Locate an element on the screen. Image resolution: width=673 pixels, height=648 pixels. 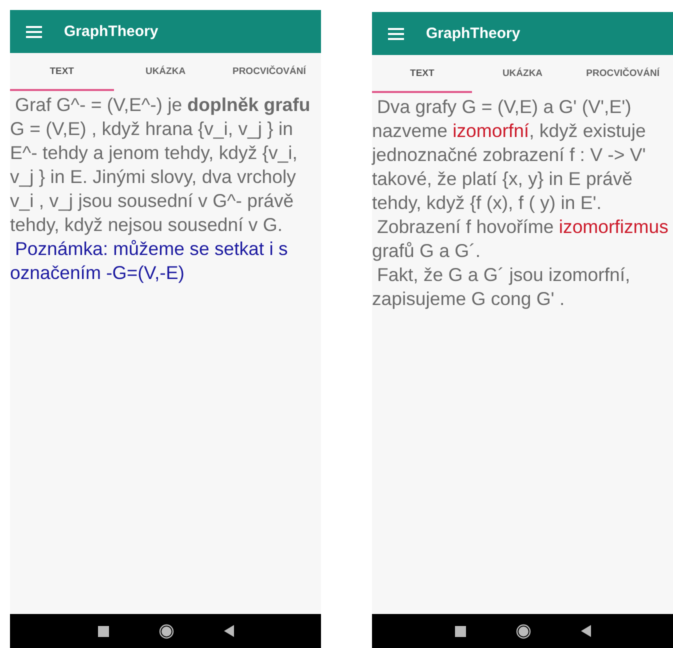
paragraph: Graf G^- = (V,E^-) je doplněk grafu G = (V,E) , když hrana {v_i, v_j } in E^- tehdy a jenom tehdy, když {v_i, v_j } in E. Jinými slovy, dva vrcholy v_i , v_j jsou sousední v G^- právě tehdy, když nejsou sousední v G. is located at coordinates (161, 165).